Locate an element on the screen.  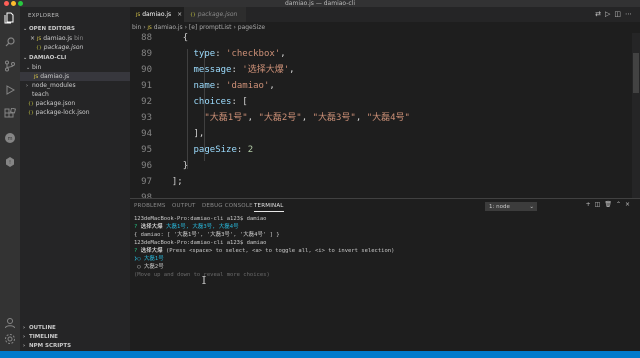
add-terminal-icon: + is located at coordinates (590, 204).